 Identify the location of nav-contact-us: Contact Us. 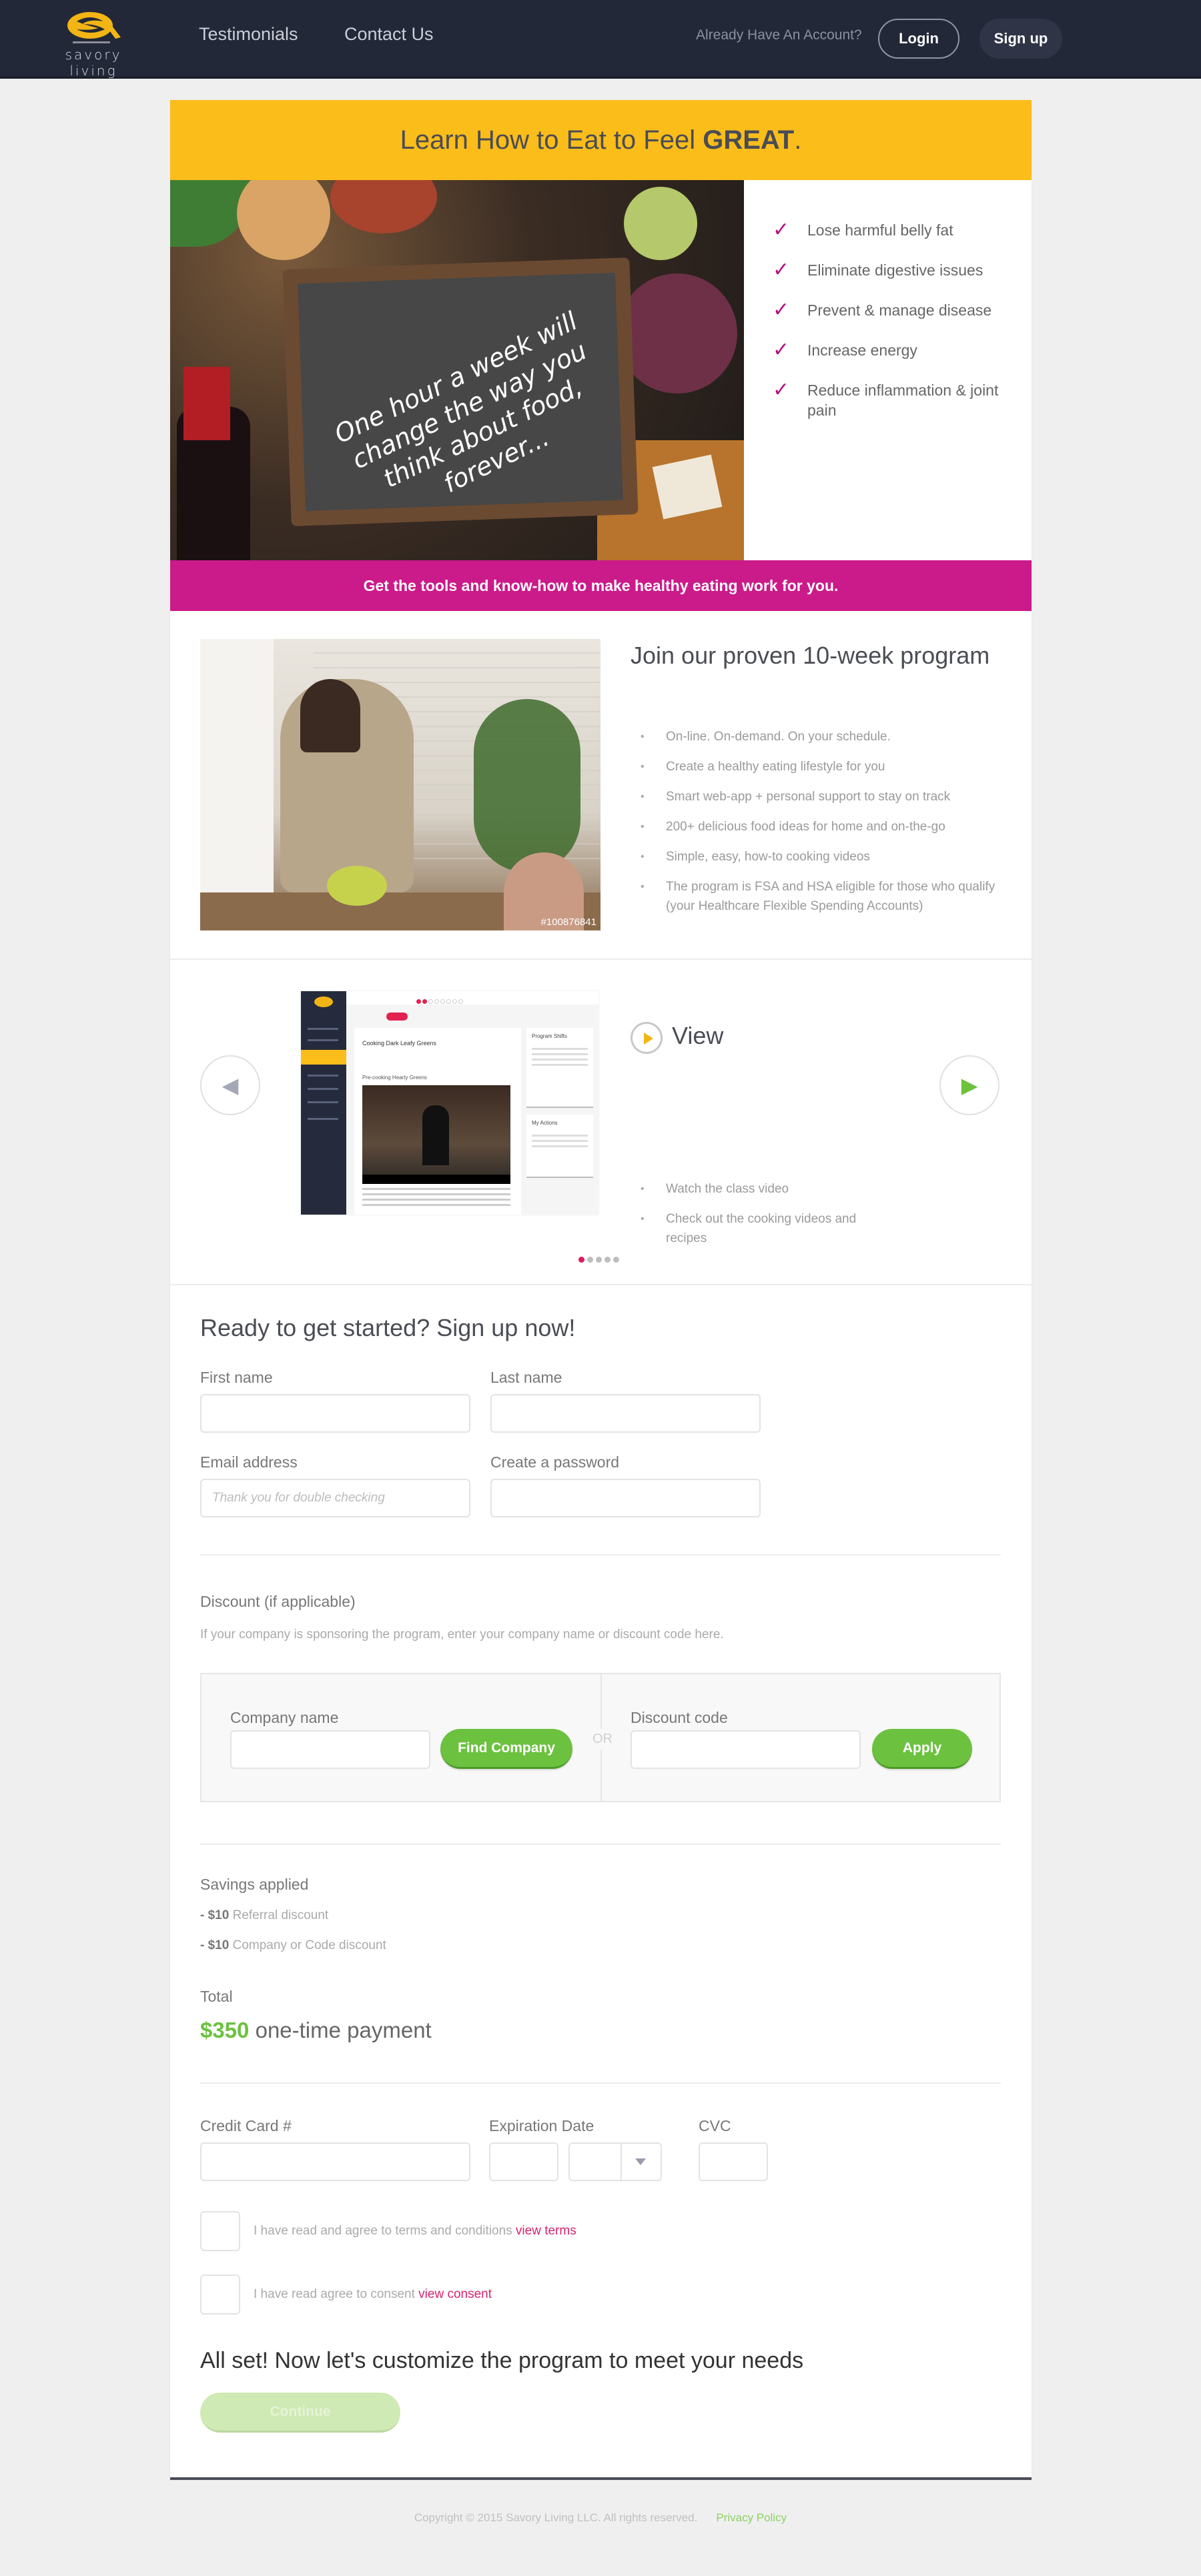
(389, 34).